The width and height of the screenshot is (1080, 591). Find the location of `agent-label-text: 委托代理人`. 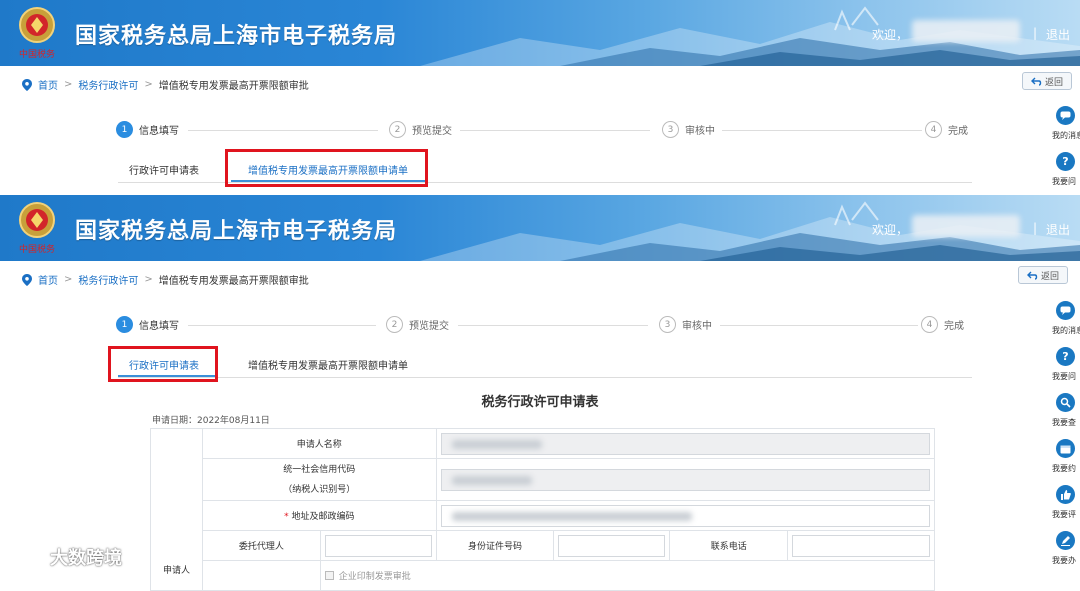

agent-label-text: 委托代理人 is located at coordinates (261, 547).